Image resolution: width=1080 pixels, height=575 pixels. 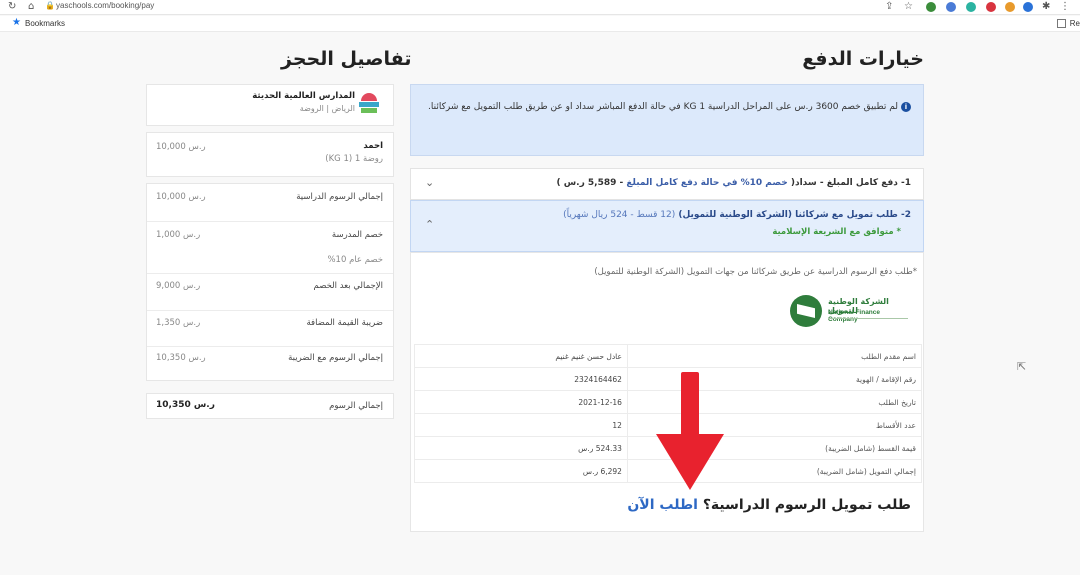 What do you see at coordinates (774, 379) in the screenshot?
I see `table-label: رقم الإقامة / الهوية` at bounding box center [774, 379].